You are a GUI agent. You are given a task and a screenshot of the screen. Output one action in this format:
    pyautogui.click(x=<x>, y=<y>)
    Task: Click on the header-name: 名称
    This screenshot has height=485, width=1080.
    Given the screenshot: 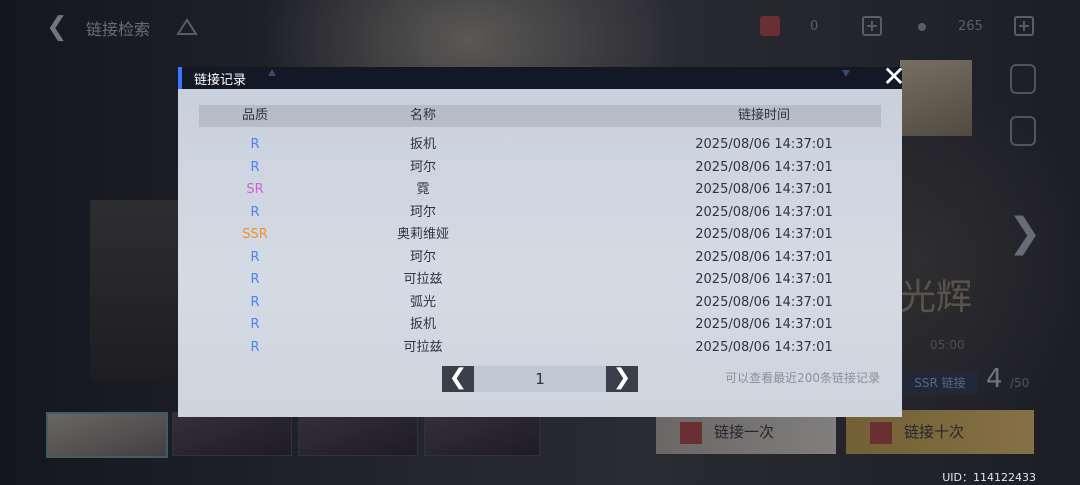 What is the action you would take?
    pyautogui.click(x=422, y=115)
    